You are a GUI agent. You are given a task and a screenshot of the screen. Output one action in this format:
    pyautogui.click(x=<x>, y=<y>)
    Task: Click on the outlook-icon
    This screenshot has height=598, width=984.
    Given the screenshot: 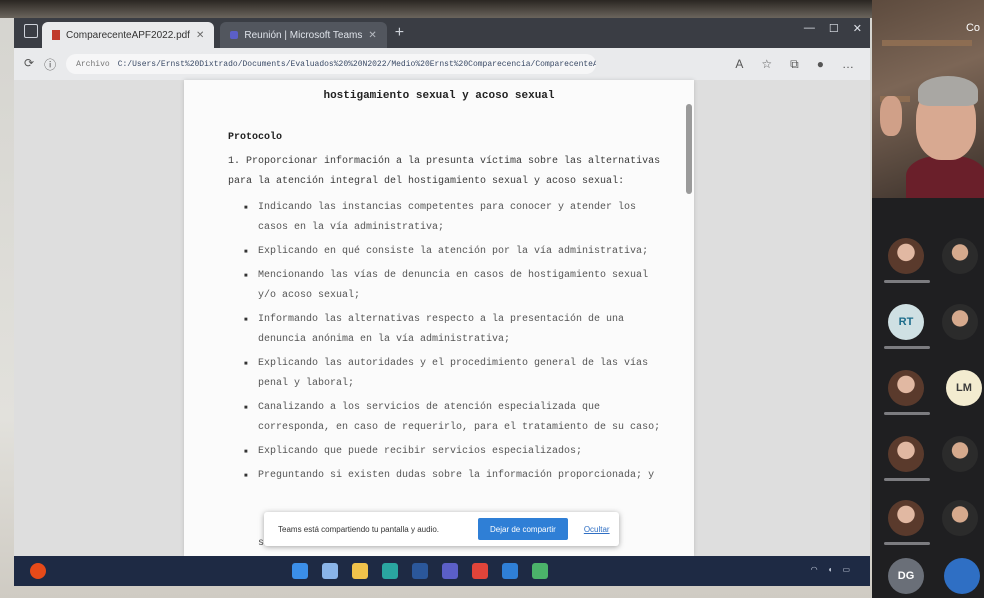 What is the action you would take?
    pyautogui.click(x=510, y=571)
    